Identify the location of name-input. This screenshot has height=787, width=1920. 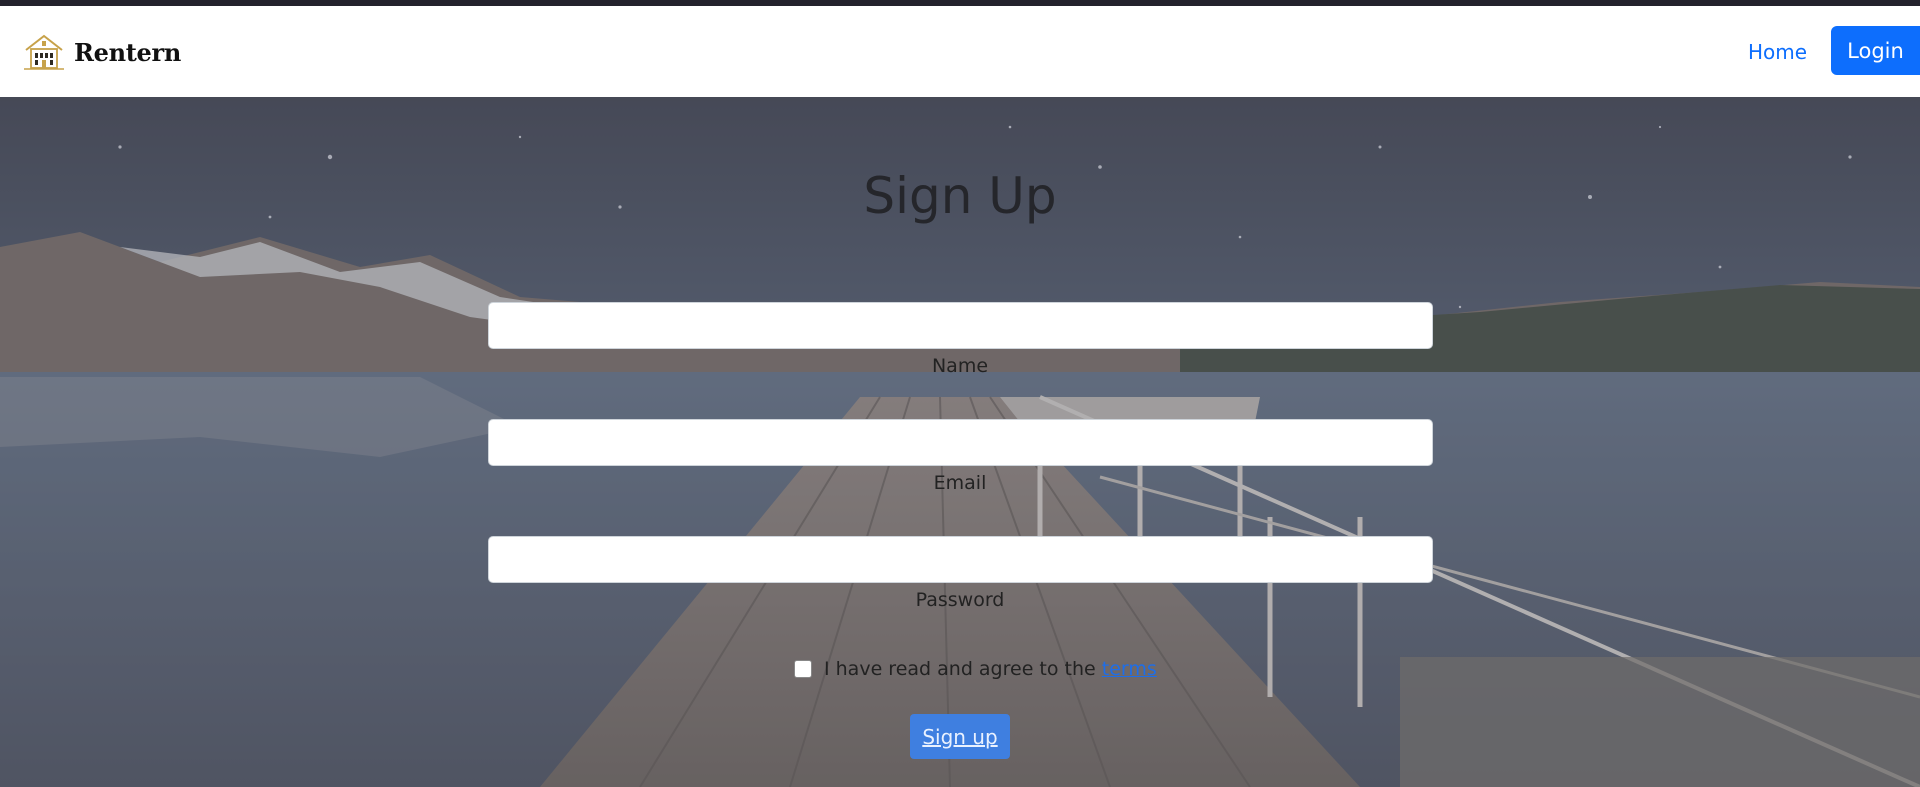
(960, 325).